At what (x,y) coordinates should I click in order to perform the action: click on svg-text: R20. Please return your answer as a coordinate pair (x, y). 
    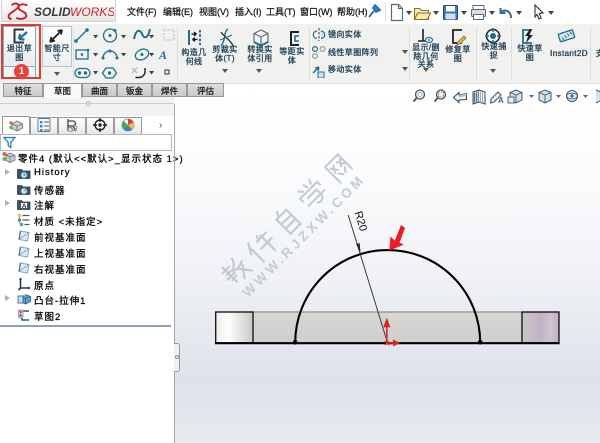
    Looking at the image, I should click on (360, 221).